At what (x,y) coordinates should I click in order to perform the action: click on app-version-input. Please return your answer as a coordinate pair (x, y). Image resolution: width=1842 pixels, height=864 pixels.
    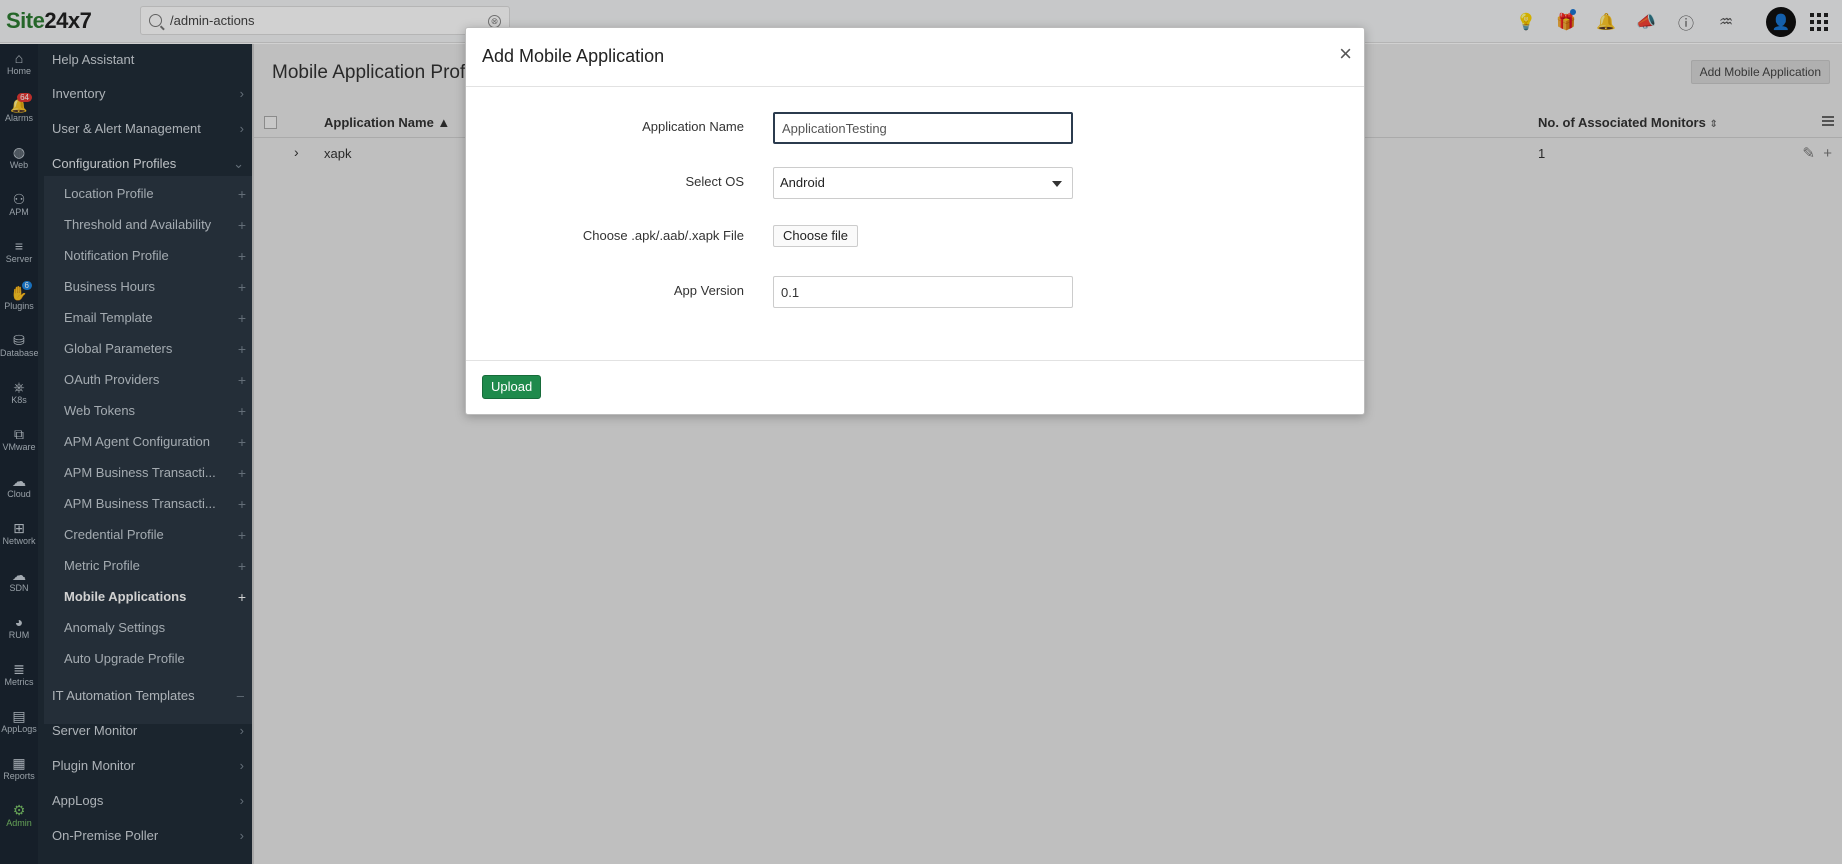
    Looking at the image, I should click on (923, 292).